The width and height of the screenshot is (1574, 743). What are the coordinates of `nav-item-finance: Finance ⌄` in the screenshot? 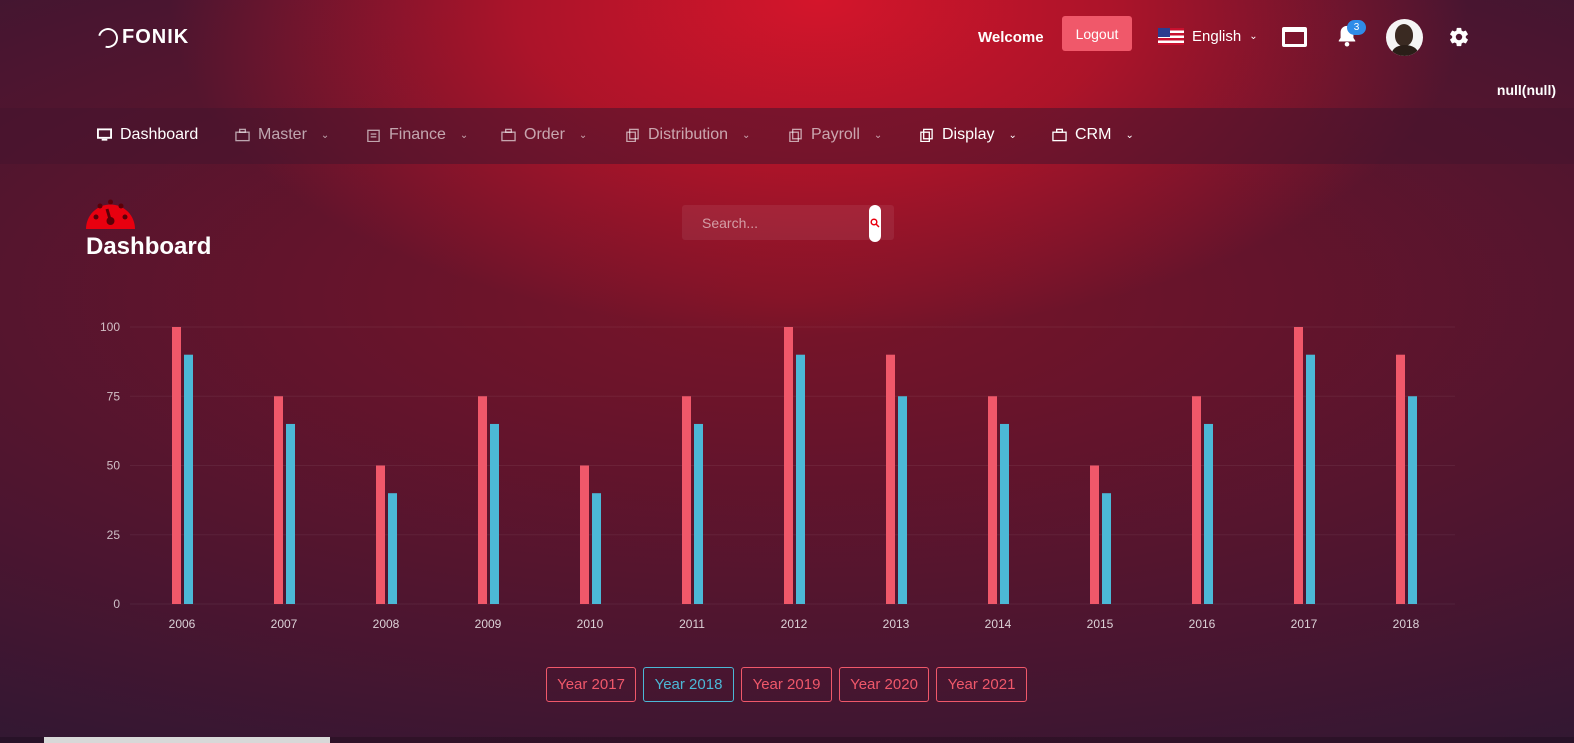 It's located at (417, 135).